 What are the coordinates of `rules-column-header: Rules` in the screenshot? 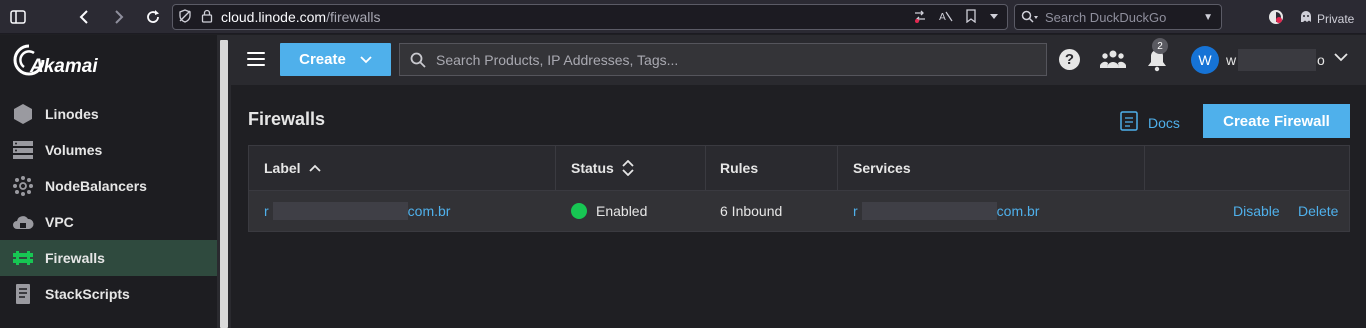 It's located at (739, 168).